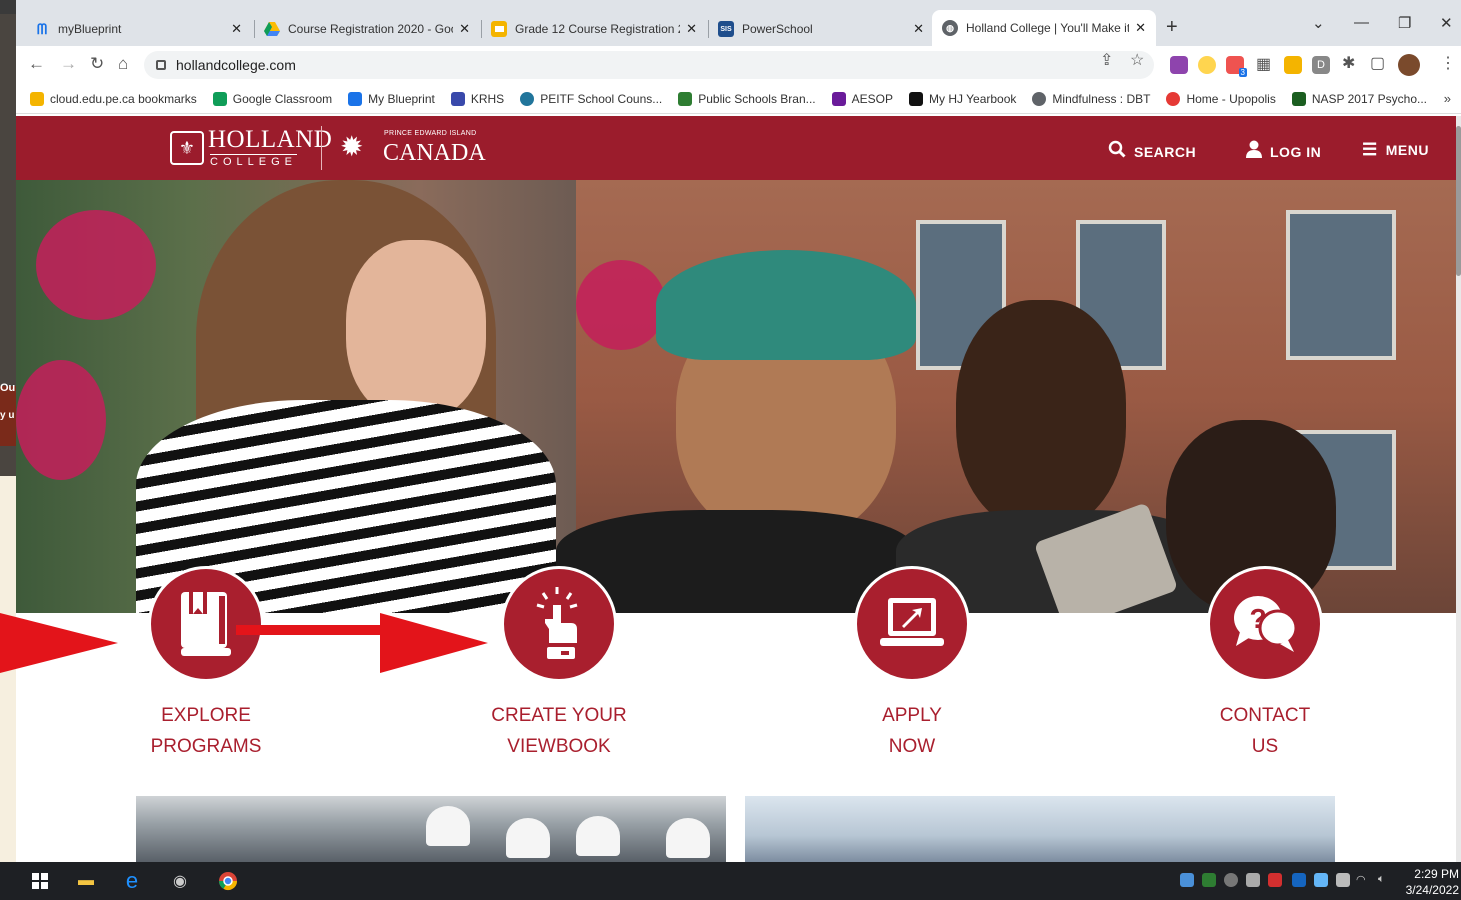 This screenshot has width=1461, height=900. I want to click on feature-label-line2: PROGRAMS, so click(206, 746).